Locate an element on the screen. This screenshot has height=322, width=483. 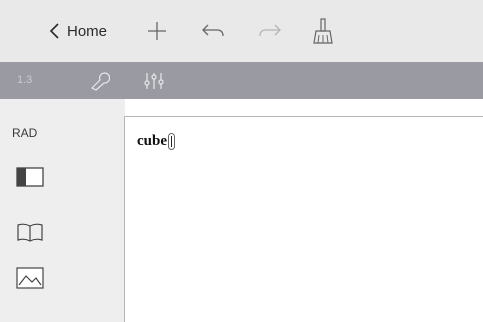
page-number: 1.3 is located at coordinates (24, 80).